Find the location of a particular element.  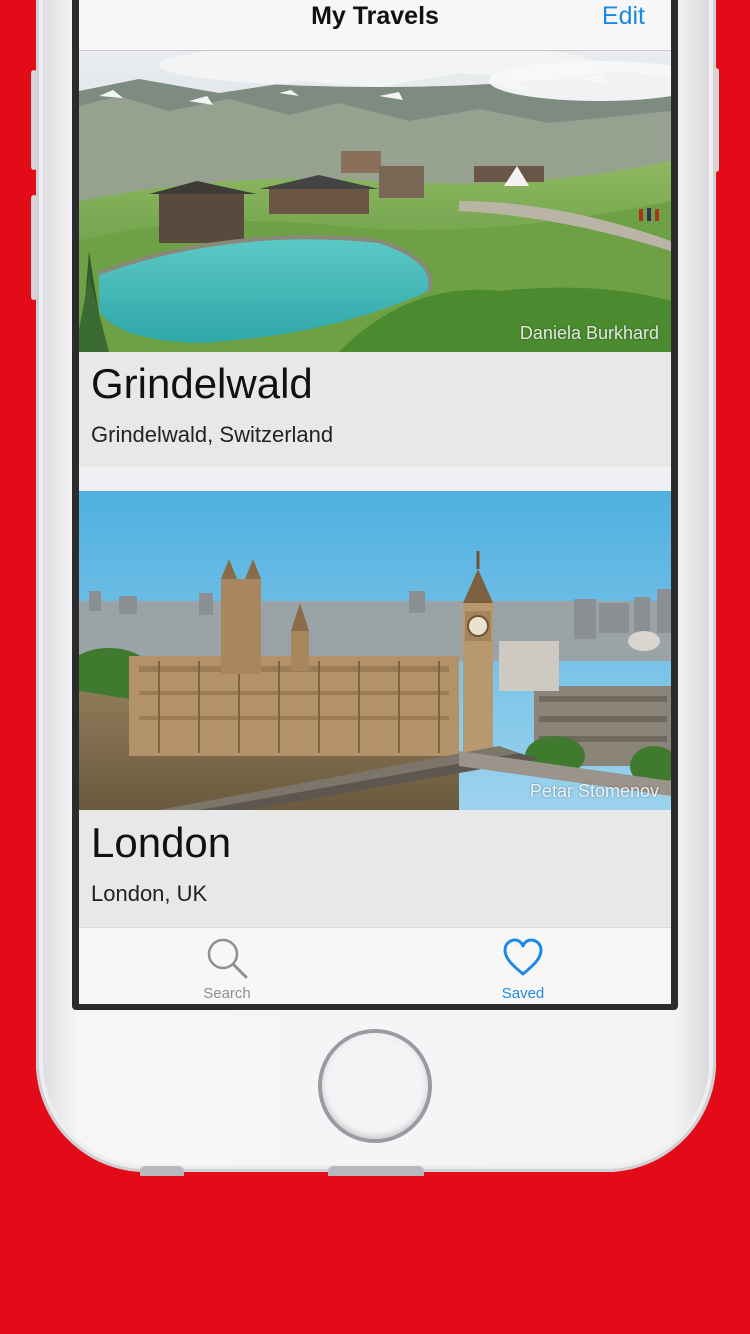

home-button is located at coordinates (375, 1086).